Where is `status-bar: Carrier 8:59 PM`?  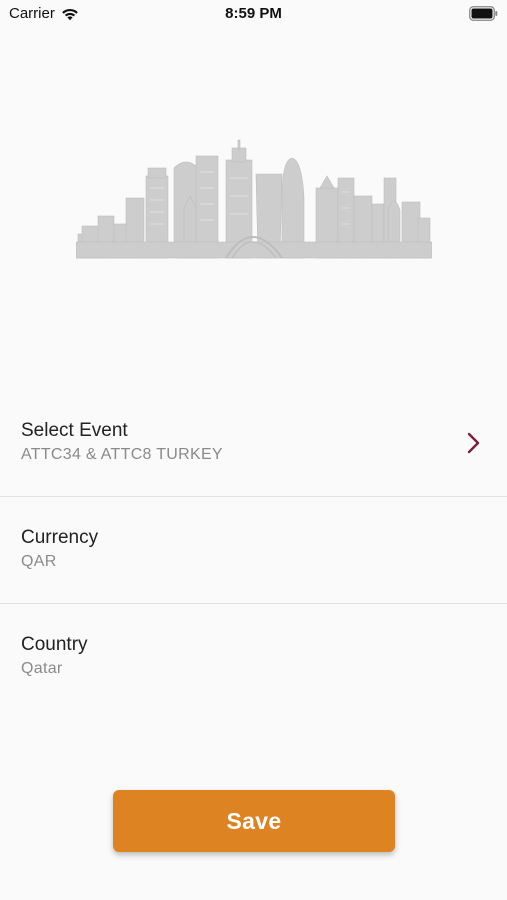
status-bar: Carrier 8:59 PM is located at coordinates (253, 15).